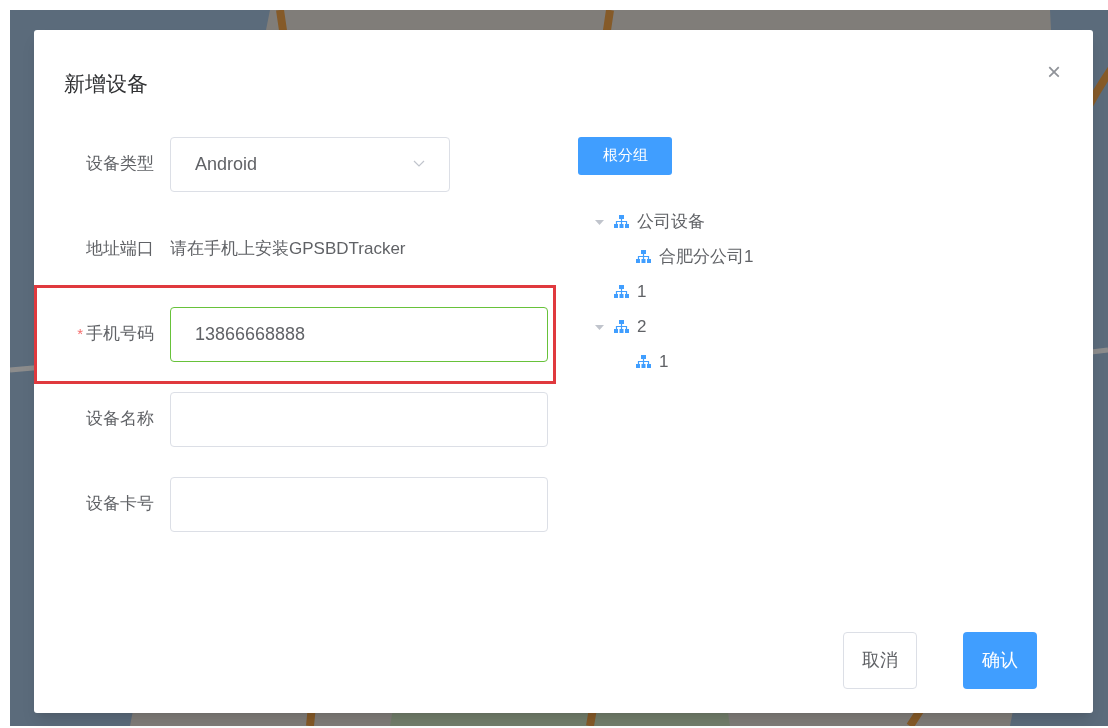  I want to click on install-hint: 请在手机上安装GPSBDTracker, so click(288, 249).